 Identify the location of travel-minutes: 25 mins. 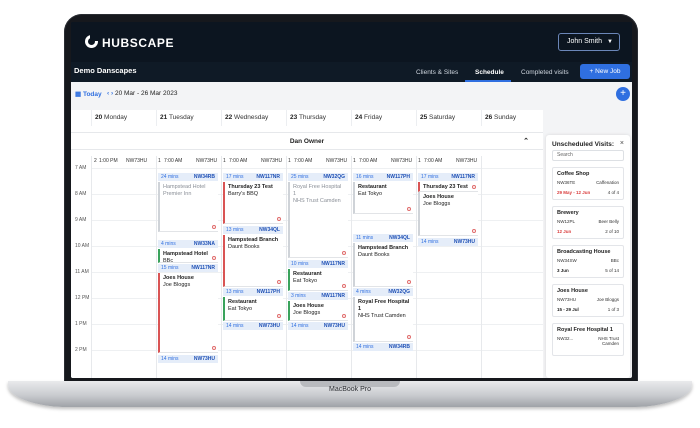
(300, 177).